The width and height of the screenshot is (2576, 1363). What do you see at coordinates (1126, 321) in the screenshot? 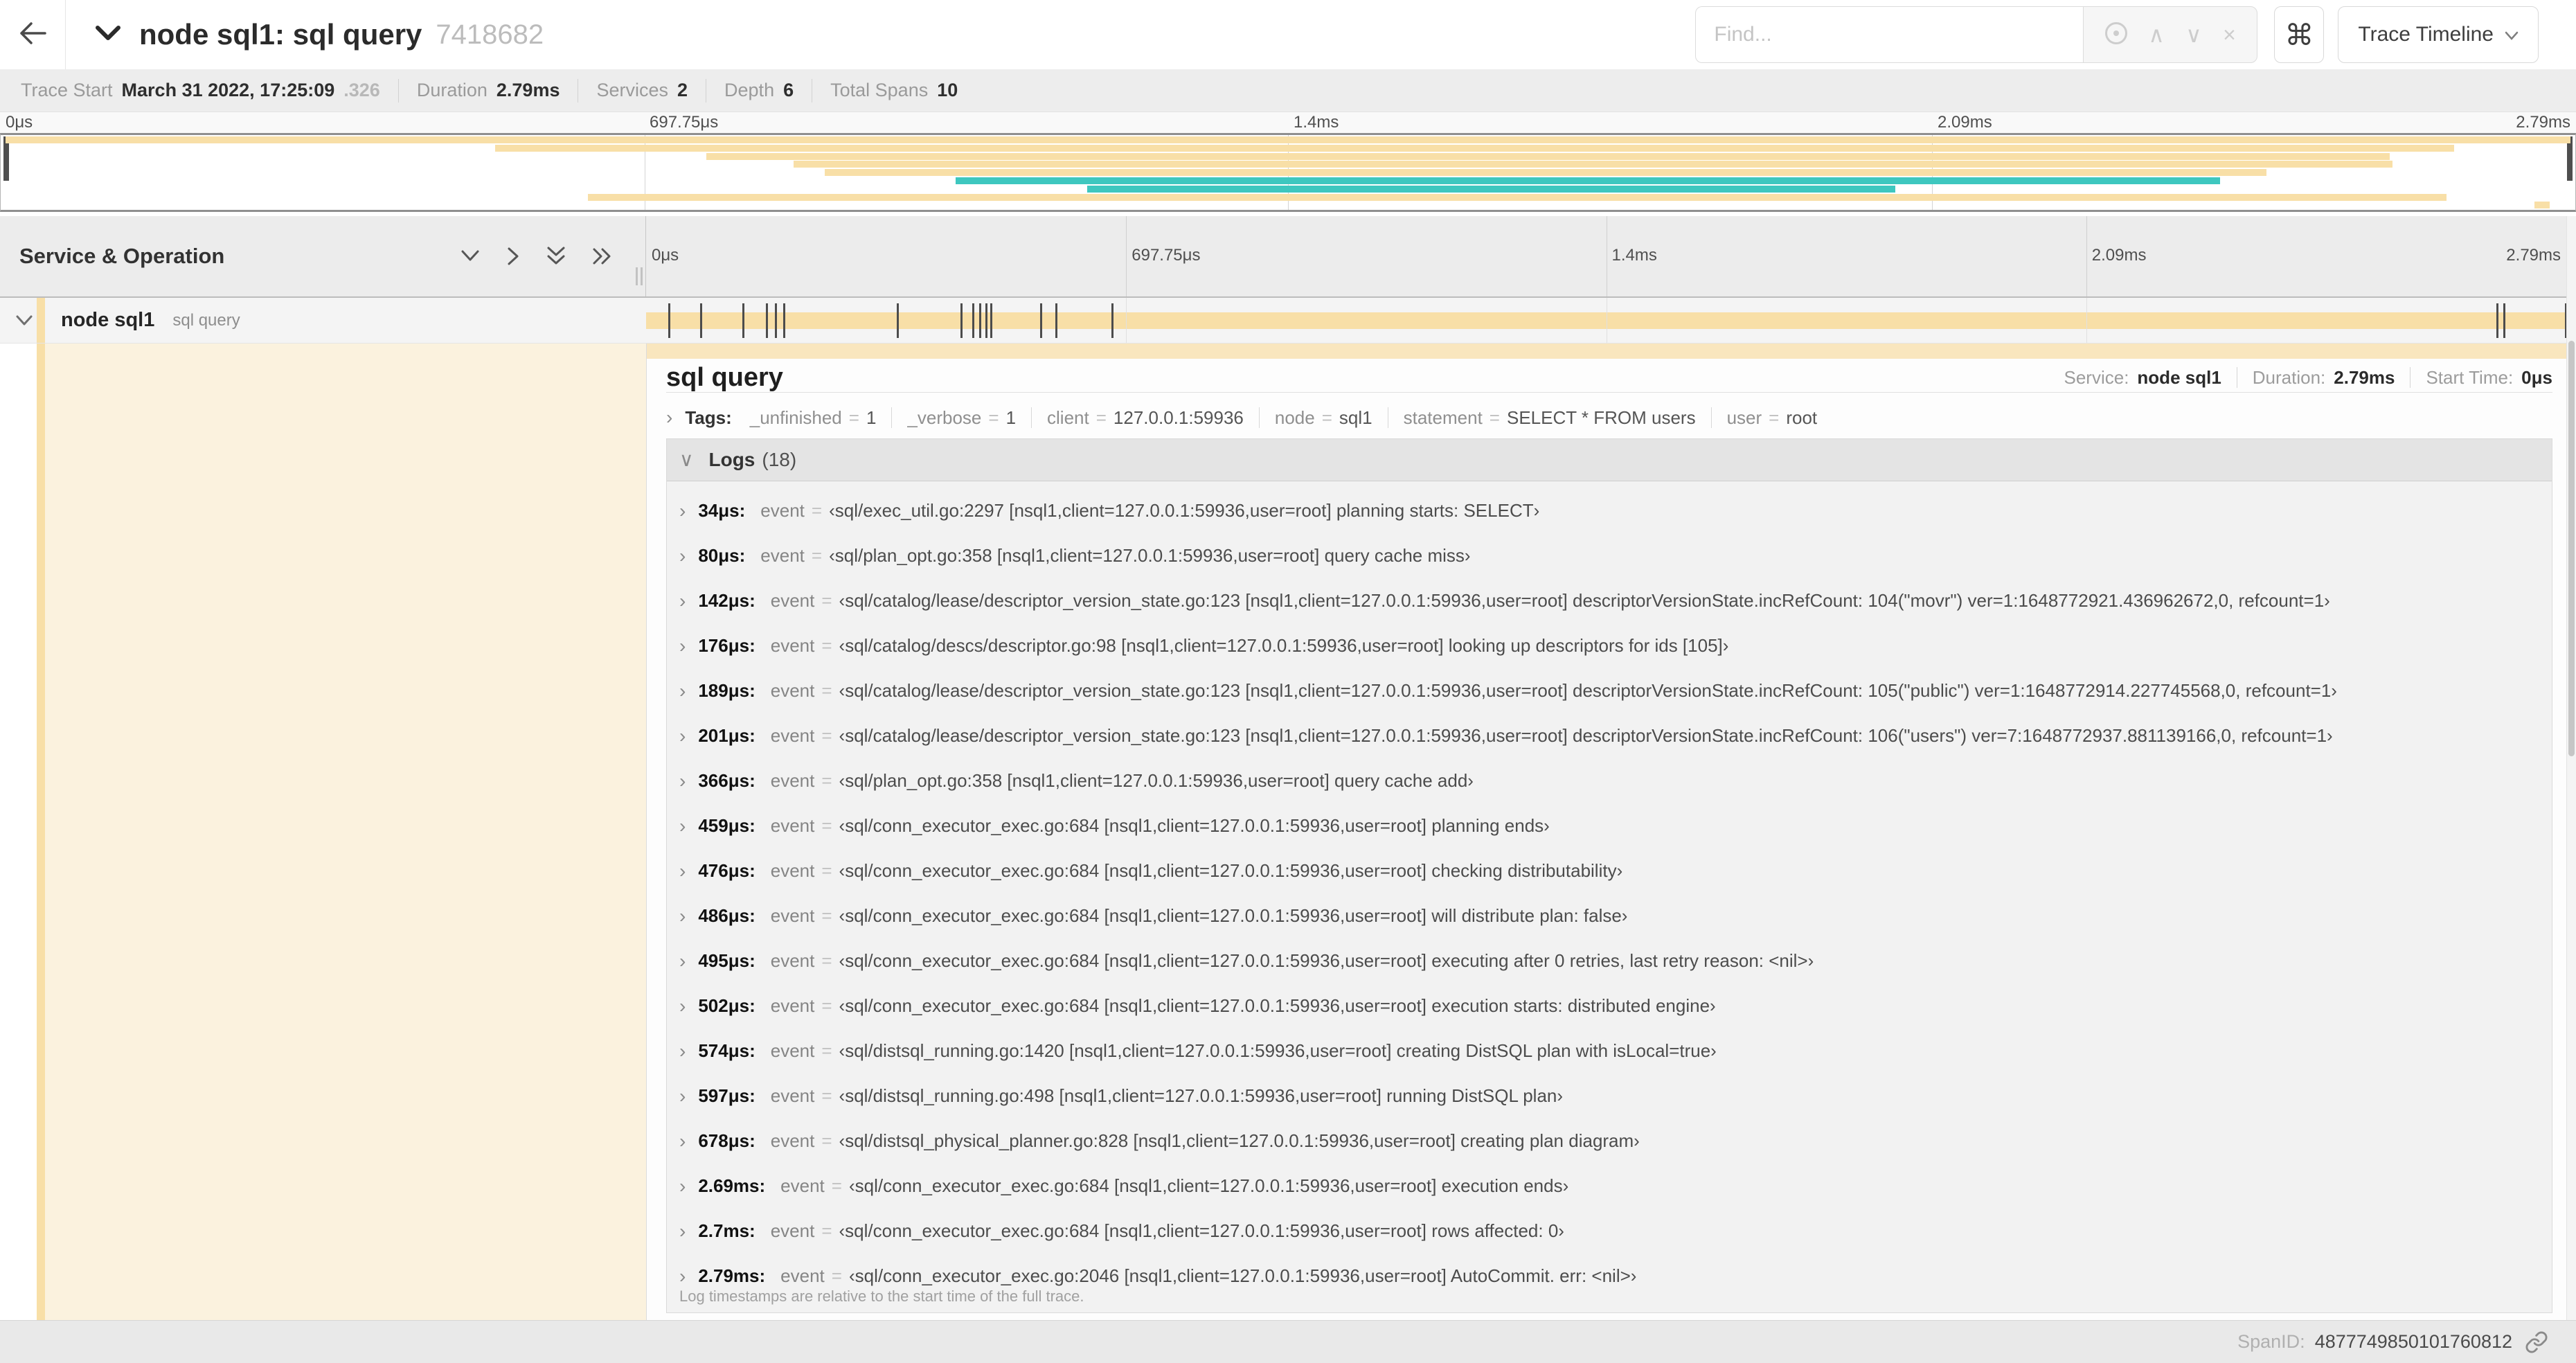
I see `timeline-gridline` at bounding box center [1126, 321].